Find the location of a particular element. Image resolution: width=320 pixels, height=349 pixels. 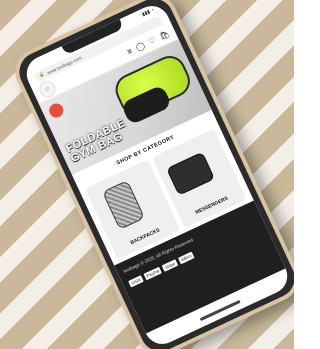

messenger-bag-image is located at coordinates (190, 173).